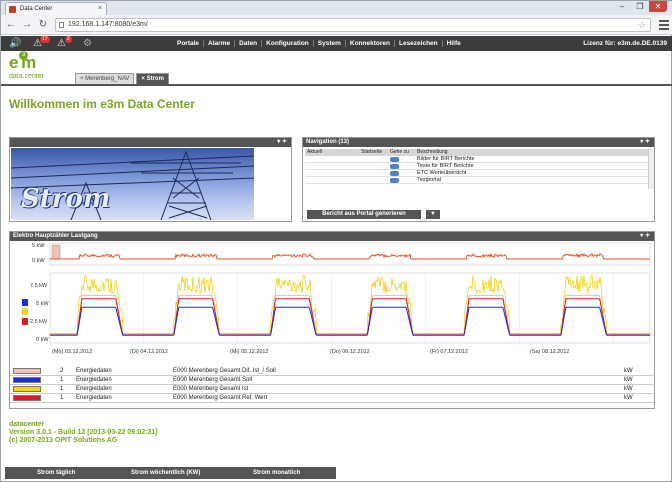 This screenshot has height=482, width=672. Describe the element at coordinates (220, 43) in the screenshot. I see `menu-item-alarme: Alarme` at that location.